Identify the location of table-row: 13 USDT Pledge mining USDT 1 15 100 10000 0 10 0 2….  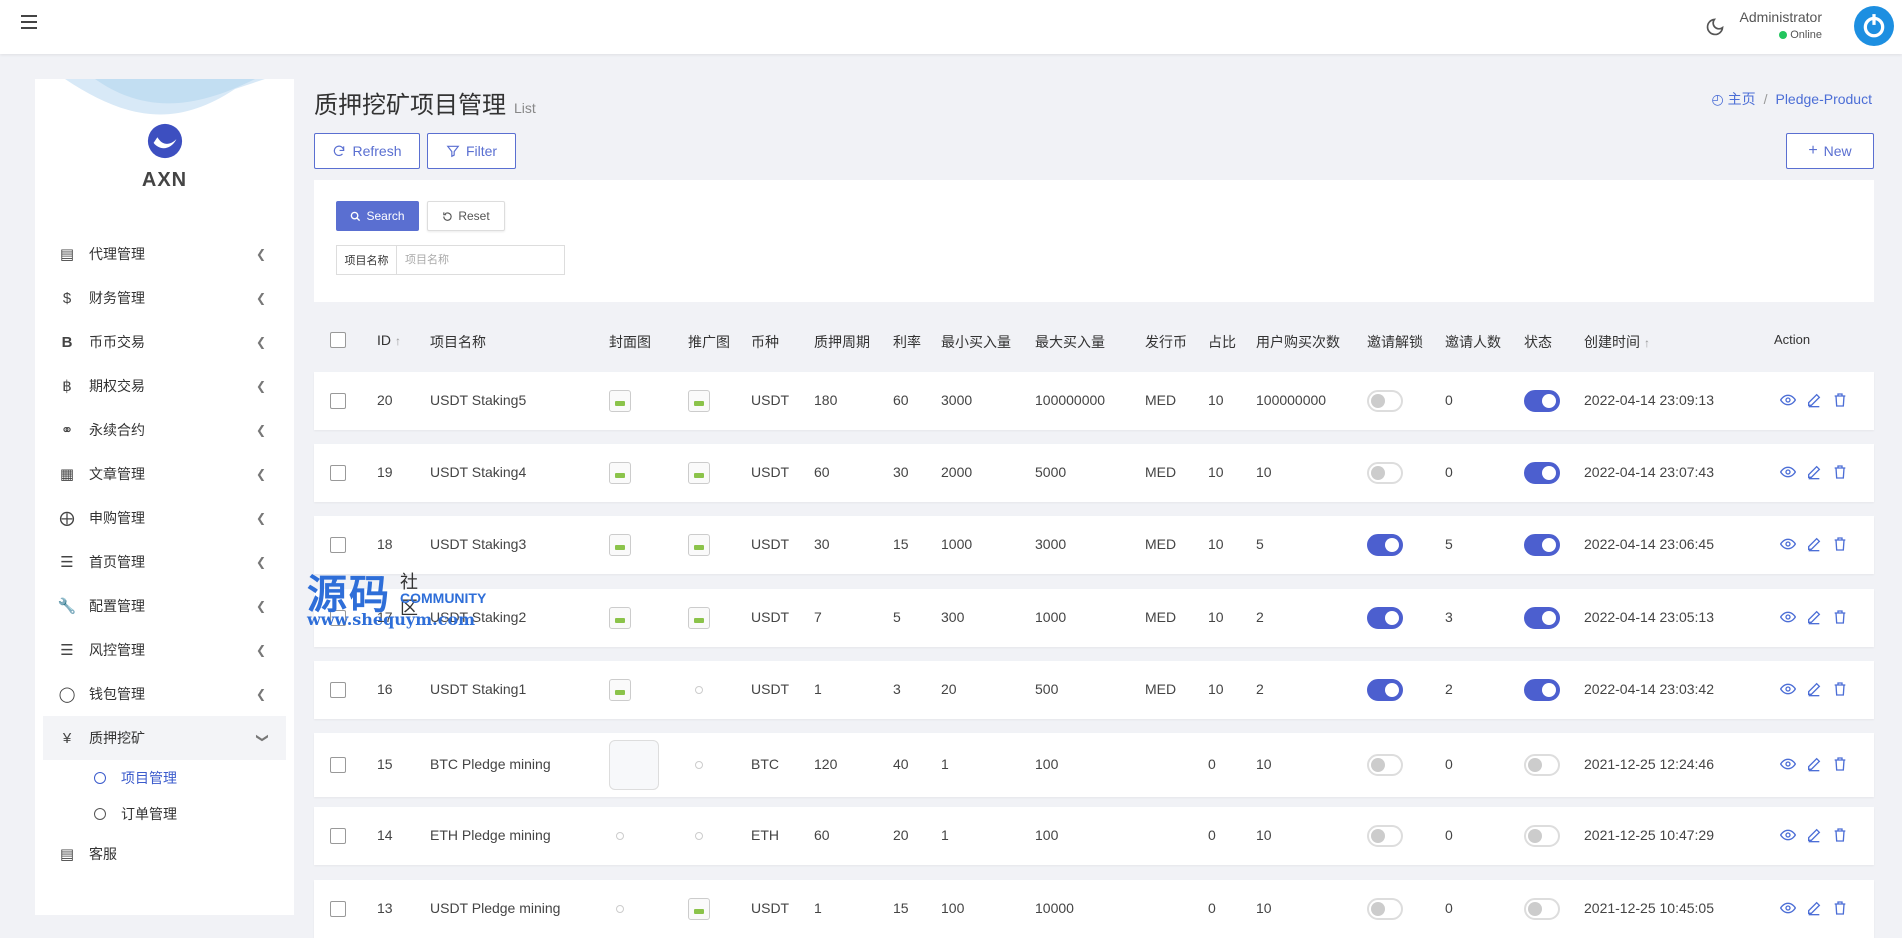
(1094, 909).